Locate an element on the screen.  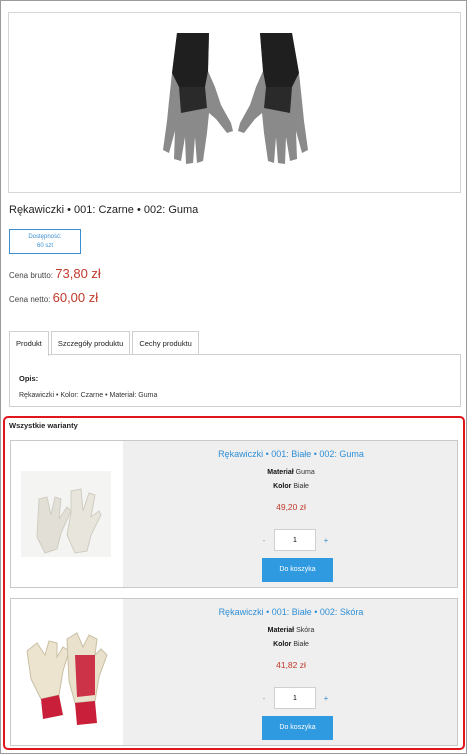
availability-value: 60 szt is located at coordinates (44, 246).